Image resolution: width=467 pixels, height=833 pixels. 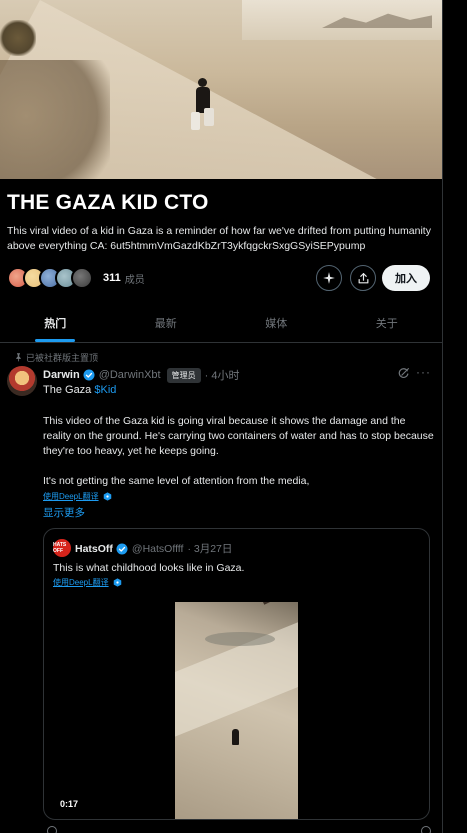 I want to click on more-options-icon: ···, so click(x=423, y=372).